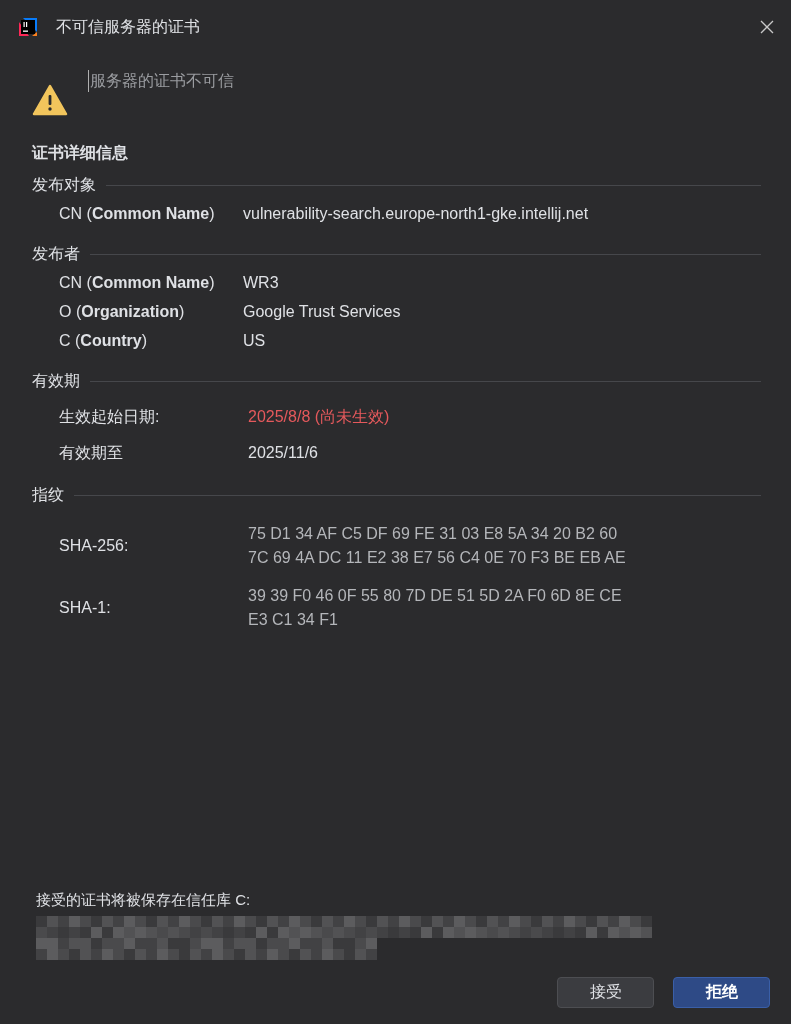  What do you see at coordinates (721, 992) in the screenshot?
I see `reject-button: 拒绝` at bounding box center [721, 992].